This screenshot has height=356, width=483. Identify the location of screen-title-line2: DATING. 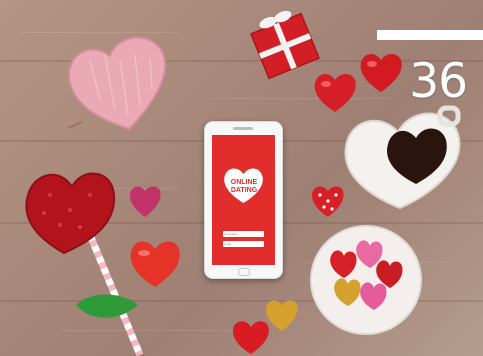
(244, 190).